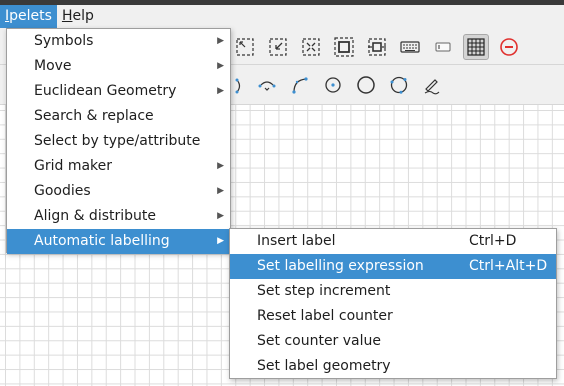 The image size is (564, 386). I want to click on menu-item-label: Grid maker, so click(73, 166).